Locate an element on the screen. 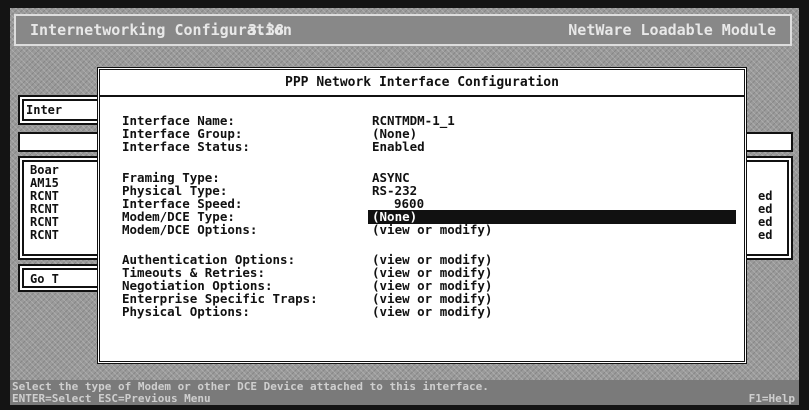  dialog-title: PPP Network Interface Configuration is located at coordinates (422, 83).